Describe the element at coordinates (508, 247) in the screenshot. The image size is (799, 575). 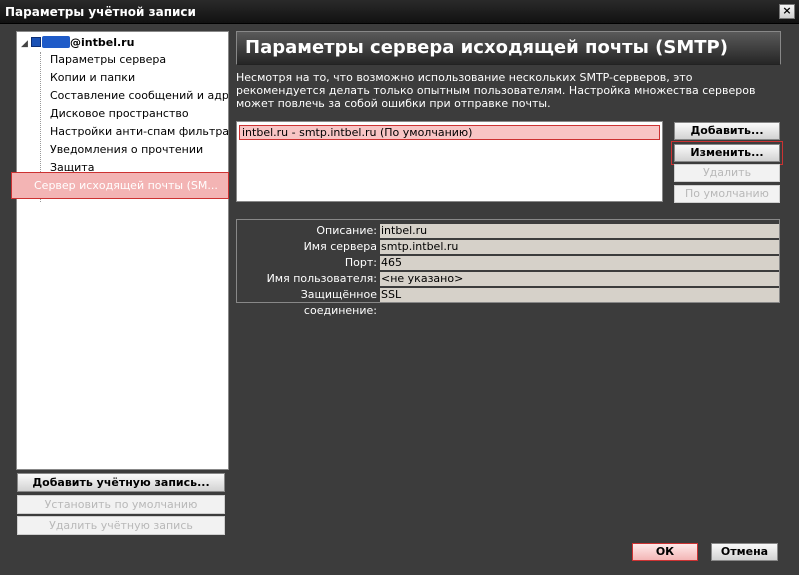
I see `detail-row-server-name: Имя сервера smtp.intbel.ru` at that location.